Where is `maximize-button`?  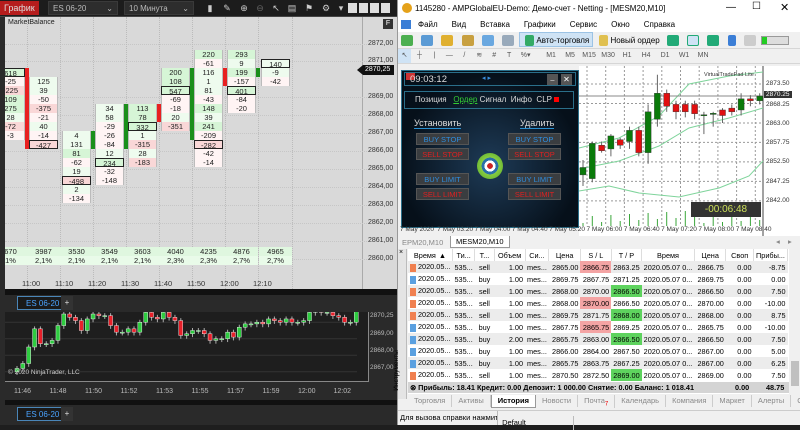 maximize-button is located at coordinates (374, 8).